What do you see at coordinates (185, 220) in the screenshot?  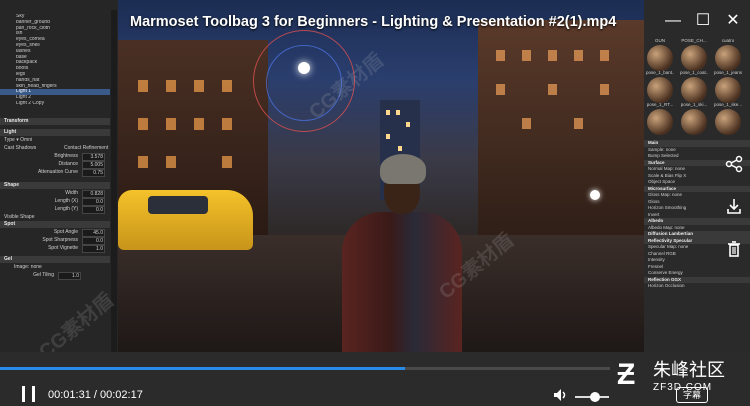 I see `yellow-taxi` at bounding box center [185, 220].